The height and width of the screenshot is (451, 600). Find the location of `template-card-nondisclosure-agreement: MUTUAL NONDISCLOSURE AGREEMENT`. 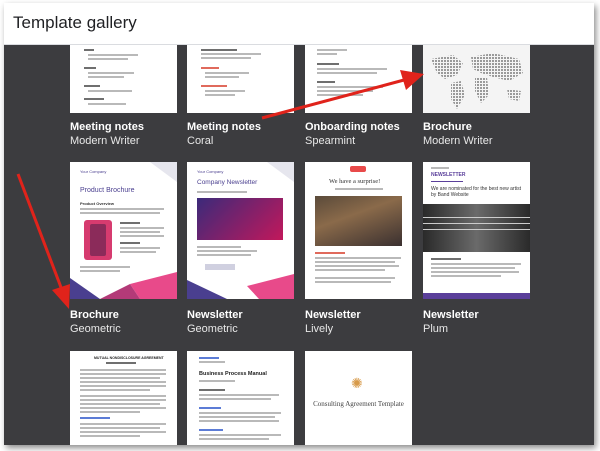

template-card-nondisclosure-agreement: MUTUAL NONDISCLOSURE AGREEMENT is located at coordinates (123, 398).